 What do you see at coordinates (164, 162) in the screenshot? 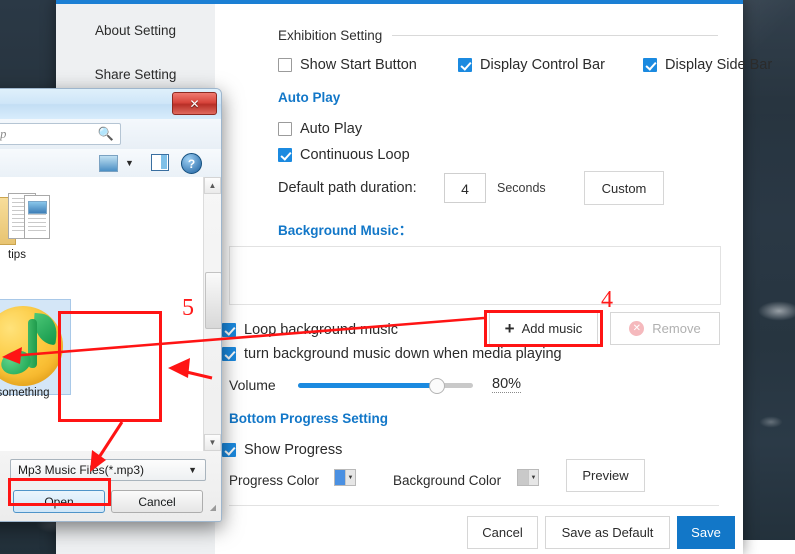
I see `preview-pane-fill` at bounding box center [164, 162].